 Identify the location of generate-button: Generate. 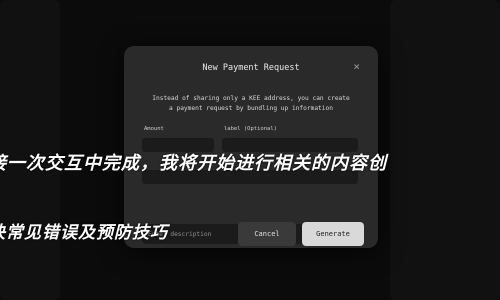
(333, 234).